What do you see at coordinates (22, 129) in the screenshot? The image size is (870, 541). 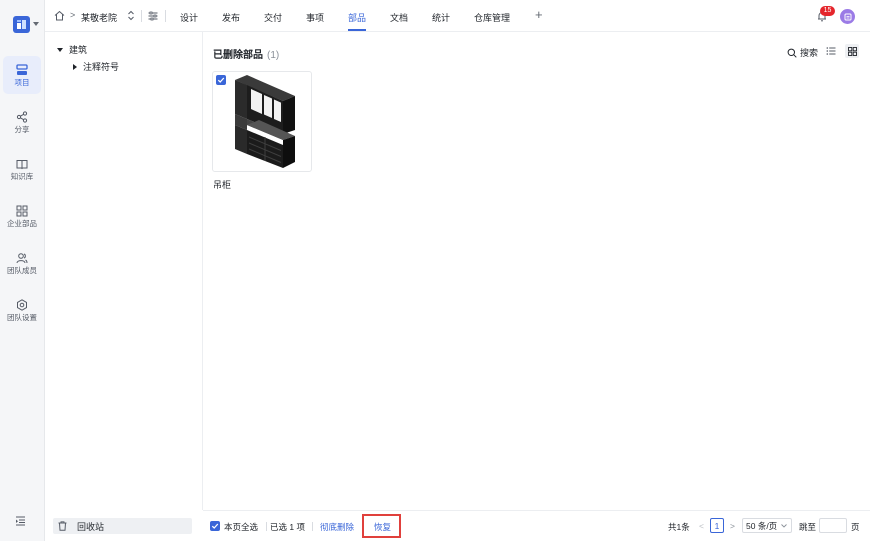 I see `rail-item-label: 分享` at bounding box center [22, 129].